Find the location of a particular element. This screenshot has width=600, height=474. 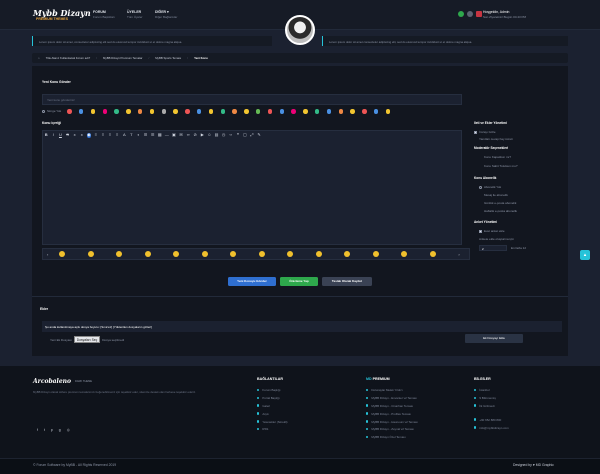

moderation-close: Konu Kapatılsın mı? is located at coordinates (520, 157).